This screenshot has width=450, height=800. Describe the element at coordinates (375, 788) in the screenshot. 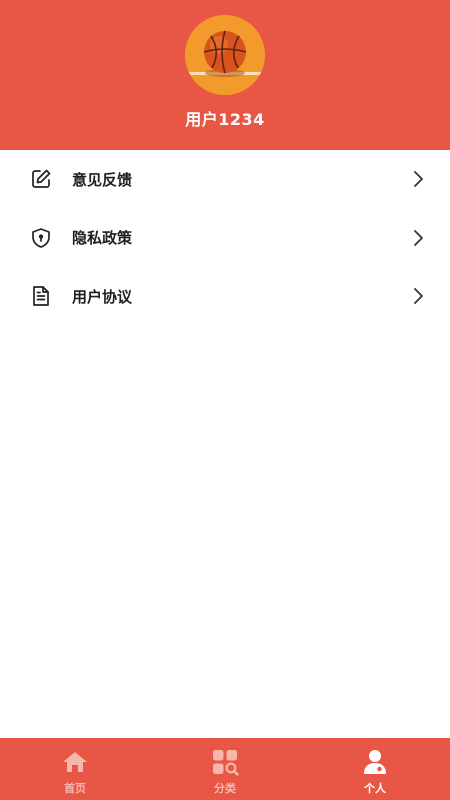

I see `tab-label: 个人` at that location.